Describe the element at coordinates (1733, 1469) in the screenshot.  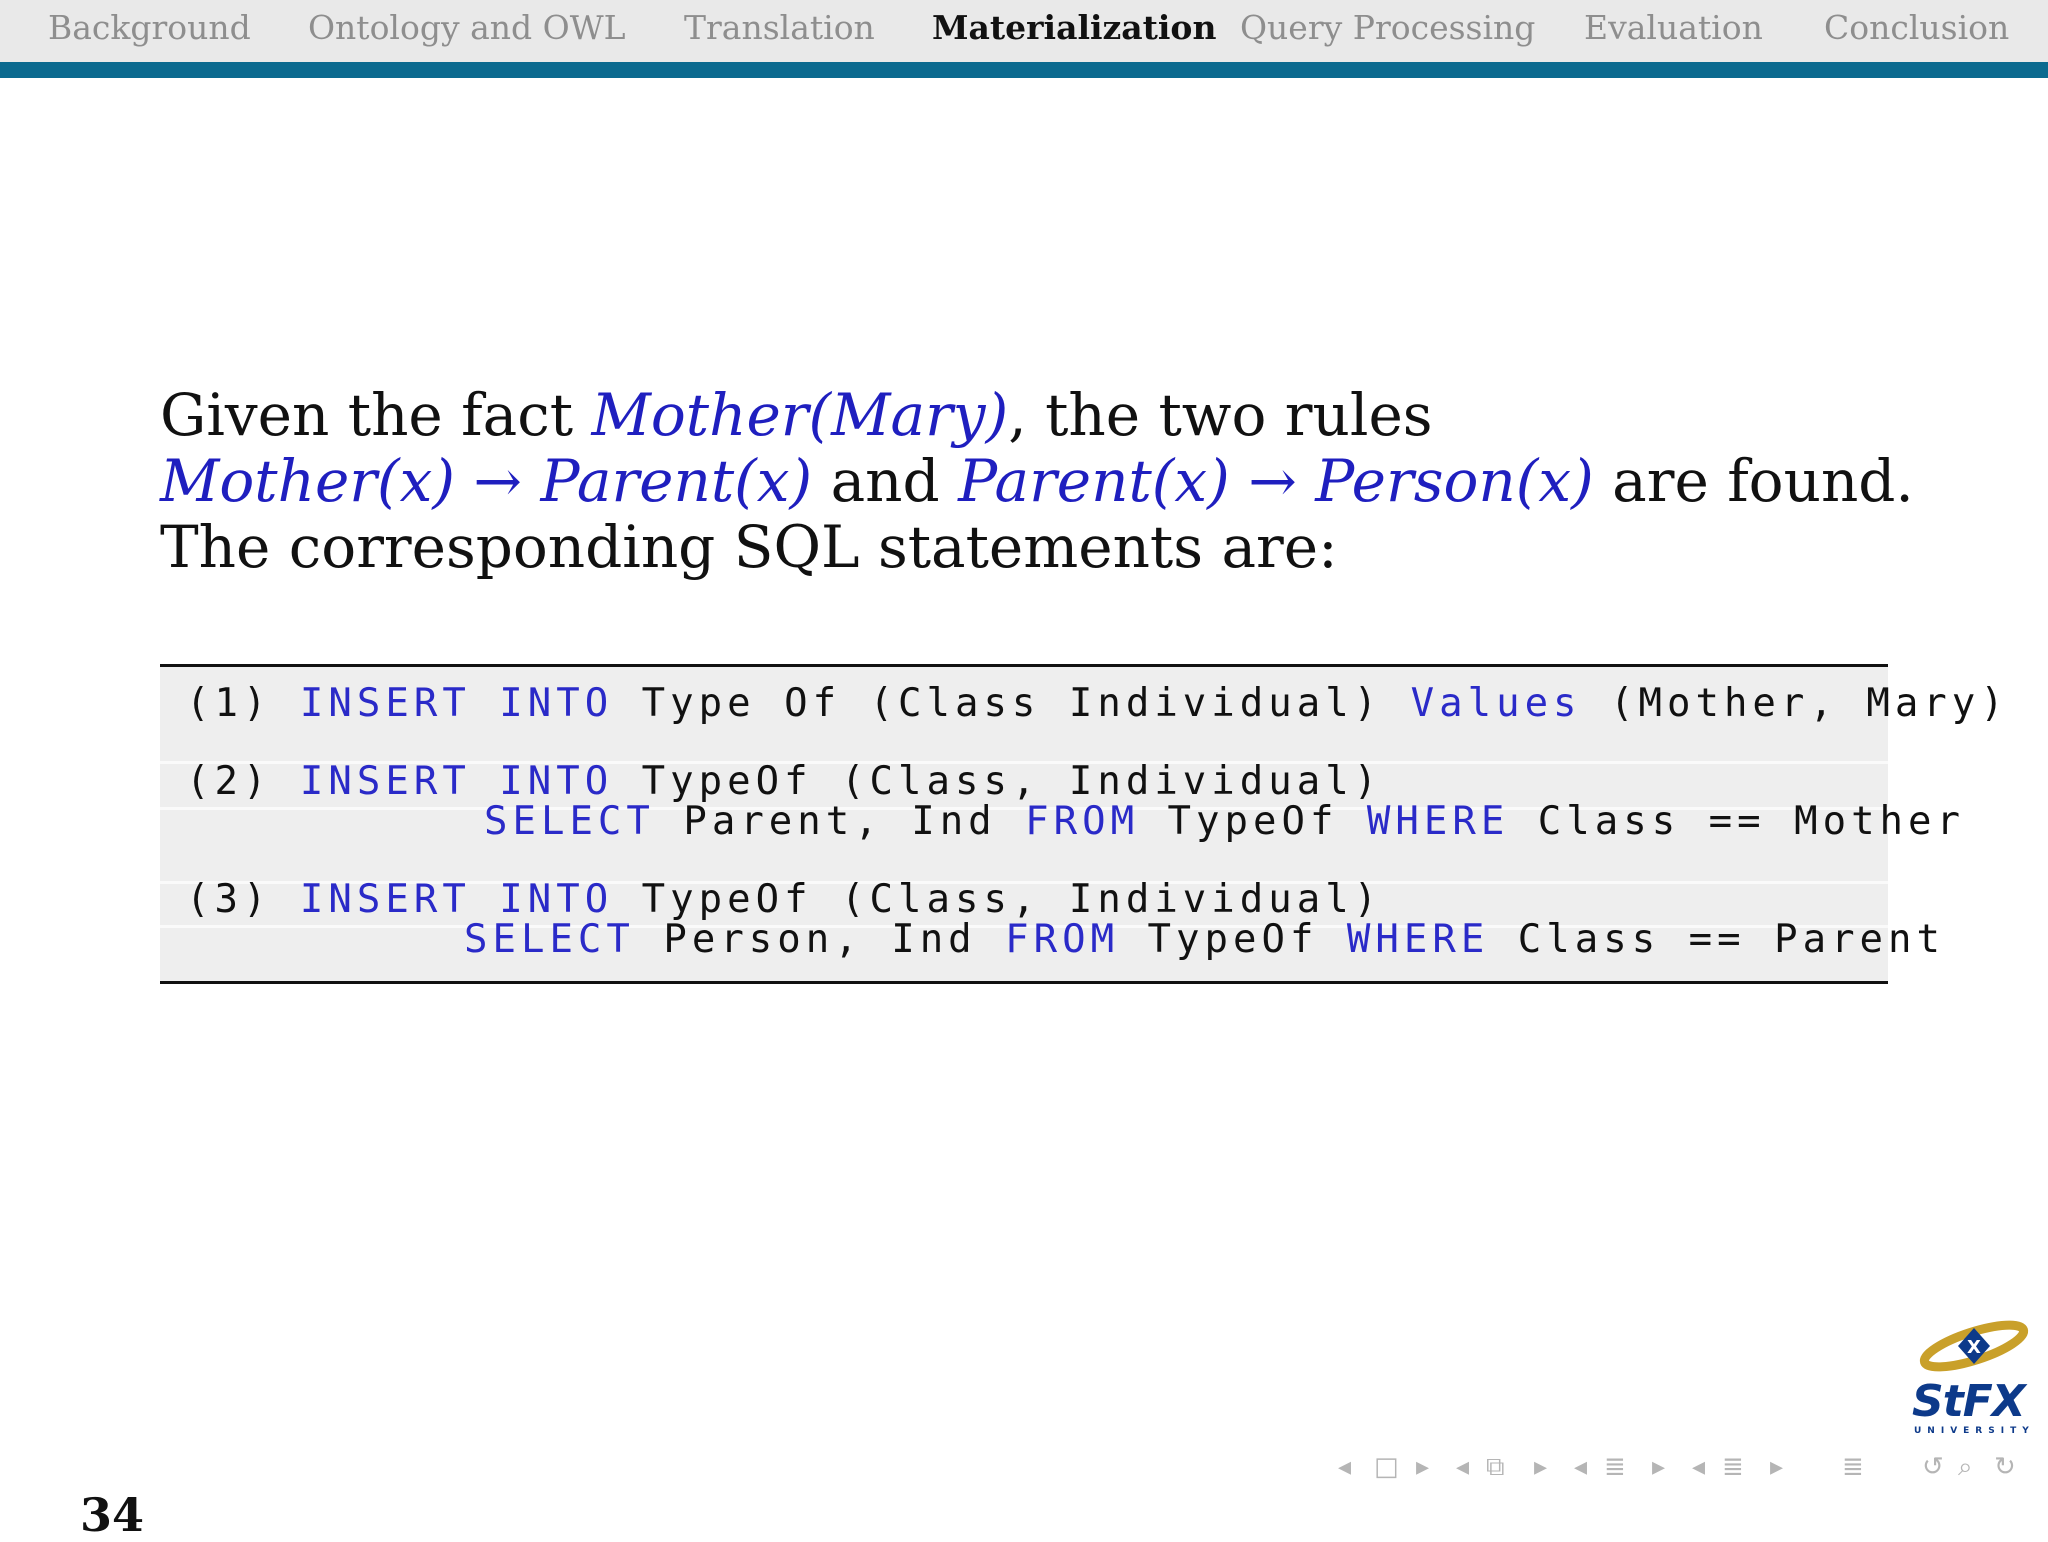
I see `section-icon: ≣` at that location.